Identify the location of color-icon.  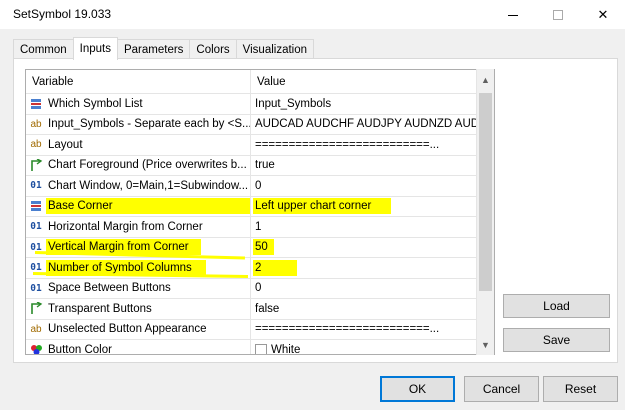
(36, 348).